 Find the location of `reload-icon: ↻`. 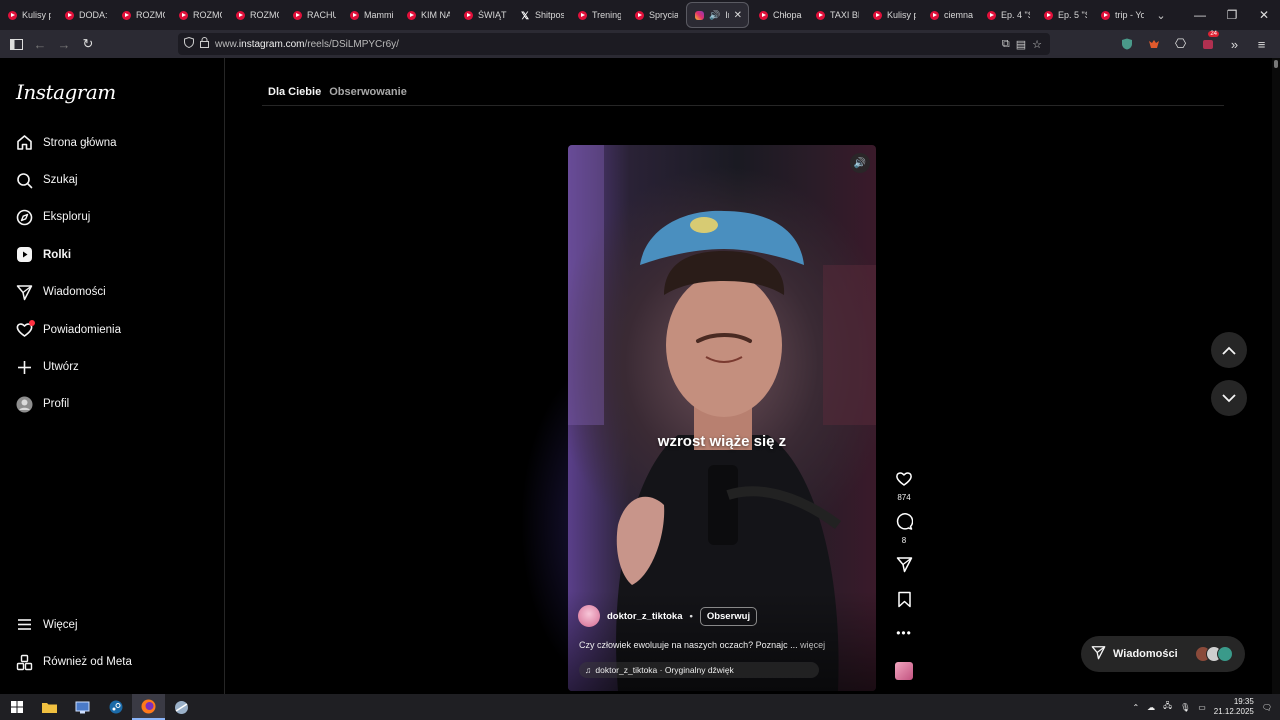

reload-icon: ↻ is located at coordinates (88, 44).